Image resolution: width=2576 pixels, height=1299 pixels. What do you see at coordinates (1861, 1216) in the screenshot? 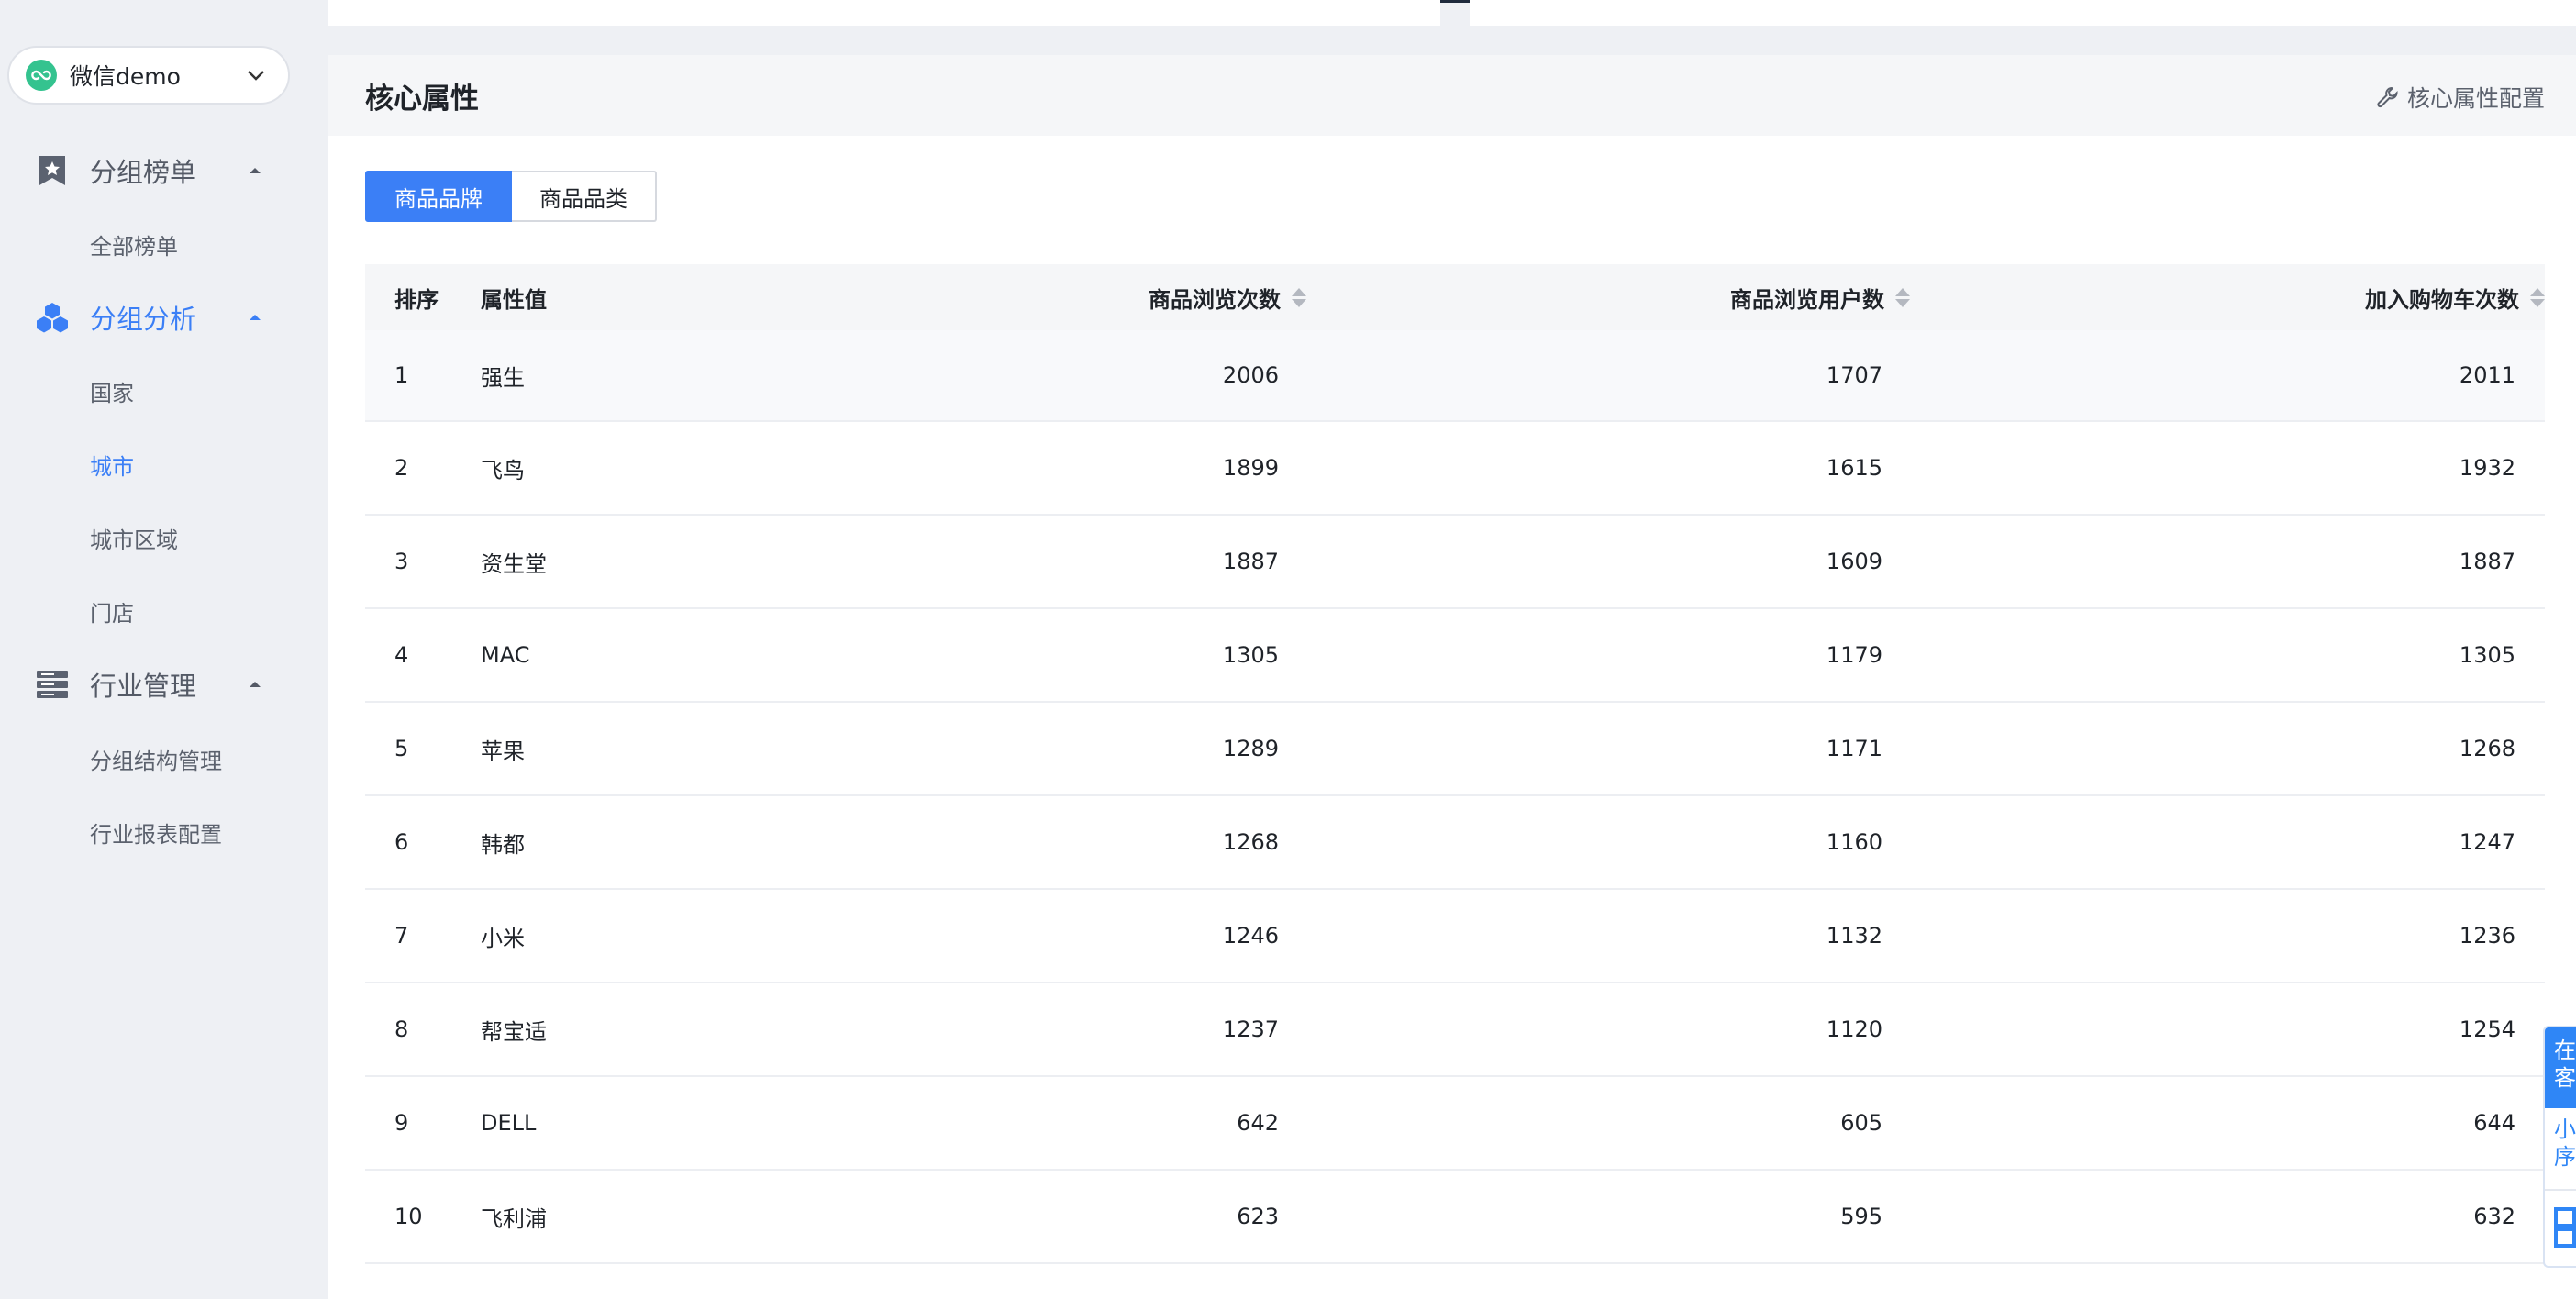
I see `cell-users: 595` at bounding box center [1861, 1216].